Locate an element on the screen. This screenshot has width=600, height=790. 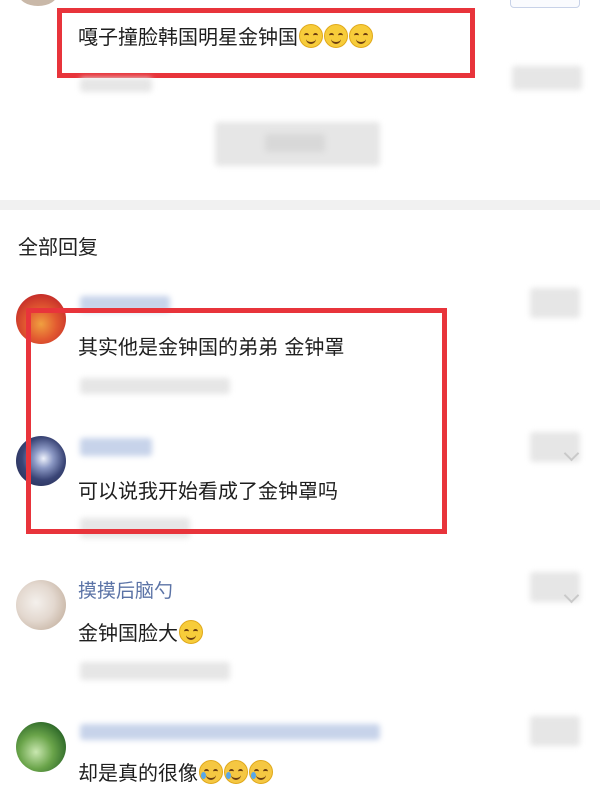
reply-text: 却是真的很像 is located at coordinates (175, 773).